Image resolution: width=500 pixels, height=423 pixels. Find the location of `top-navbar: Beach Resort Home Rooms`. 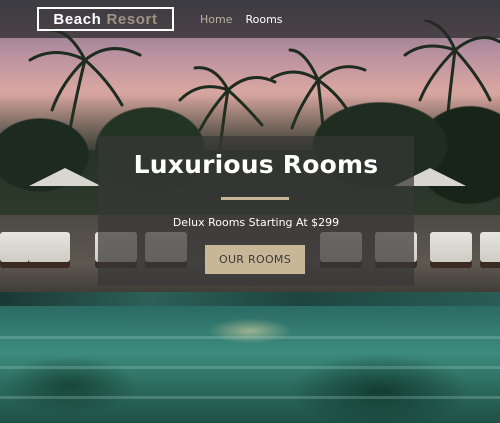

top-navbar: Beach Resort Home Rooms is located at coordinates (250, 19).